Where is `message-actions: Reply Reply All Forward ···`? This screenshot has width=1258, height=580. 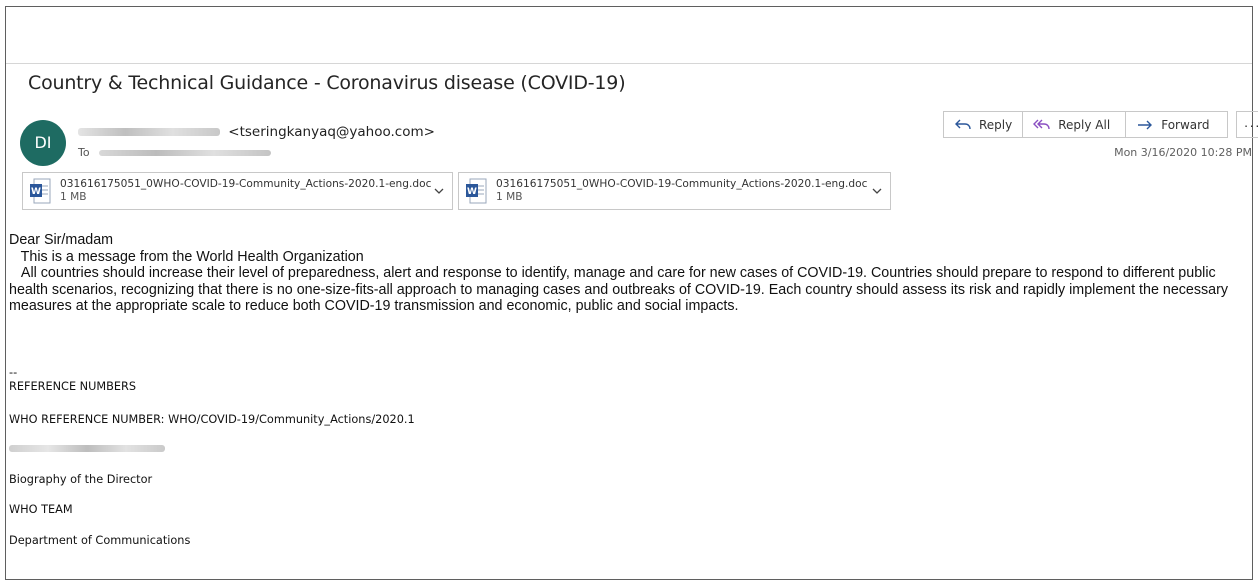
message-actions: Reply Reply All Forward ··· is located at coordinates (1100, 124).